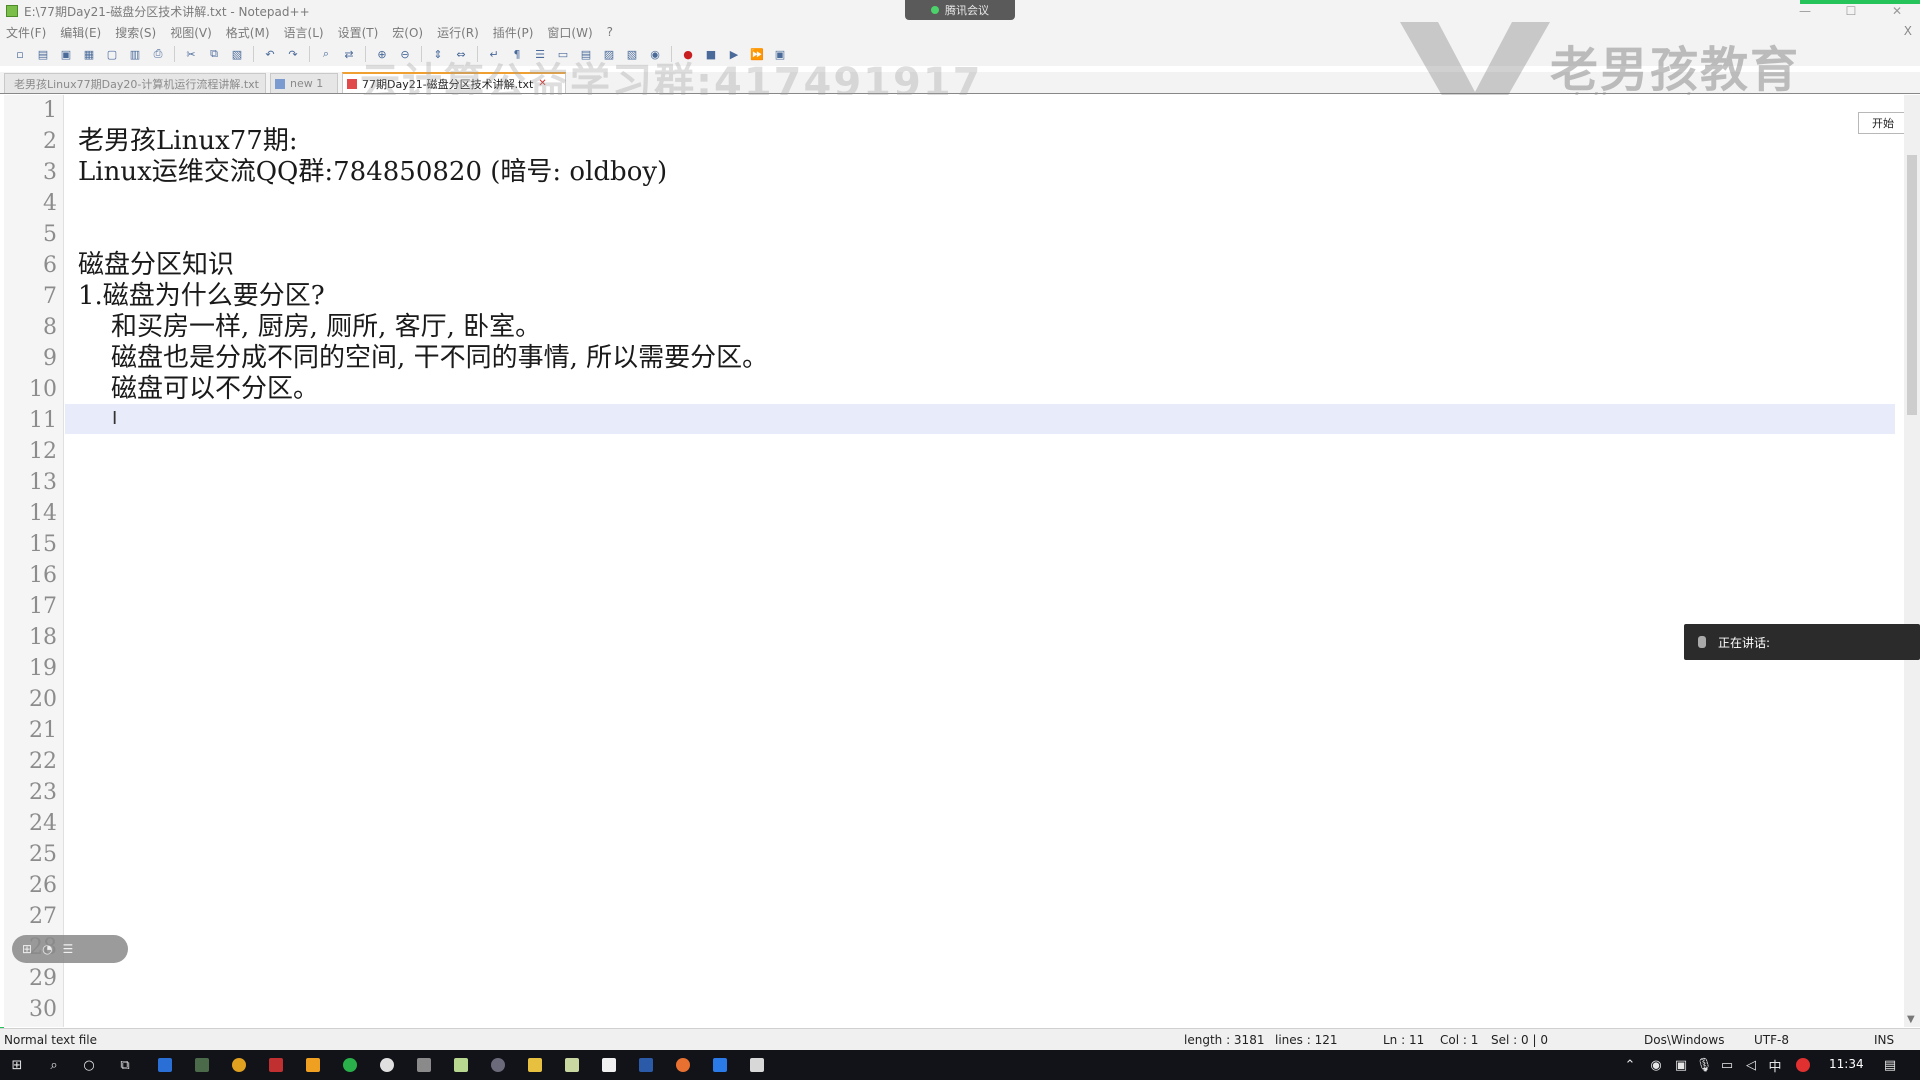 This screenshot has height=1080, width=1920. Describe the element at coordinates (1883, 123) in the screenshot. I see `start-button: 开始` at that location.